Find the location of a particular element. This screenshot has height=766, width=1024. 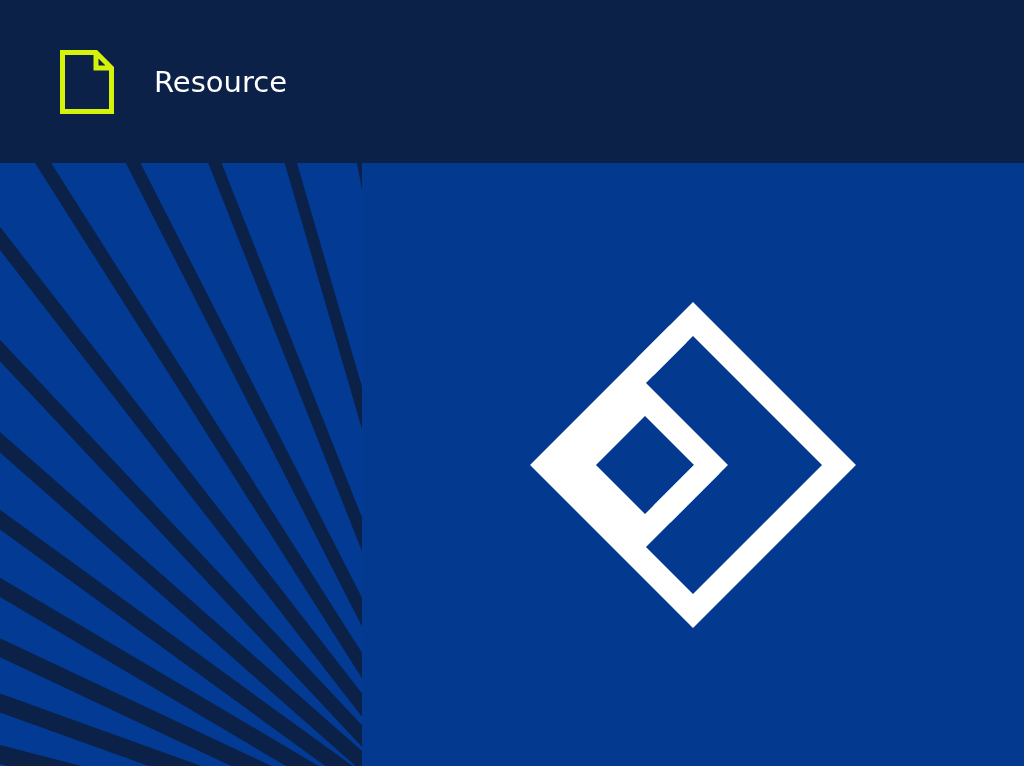

header-title: Resource is located at coordinates (220, 81).